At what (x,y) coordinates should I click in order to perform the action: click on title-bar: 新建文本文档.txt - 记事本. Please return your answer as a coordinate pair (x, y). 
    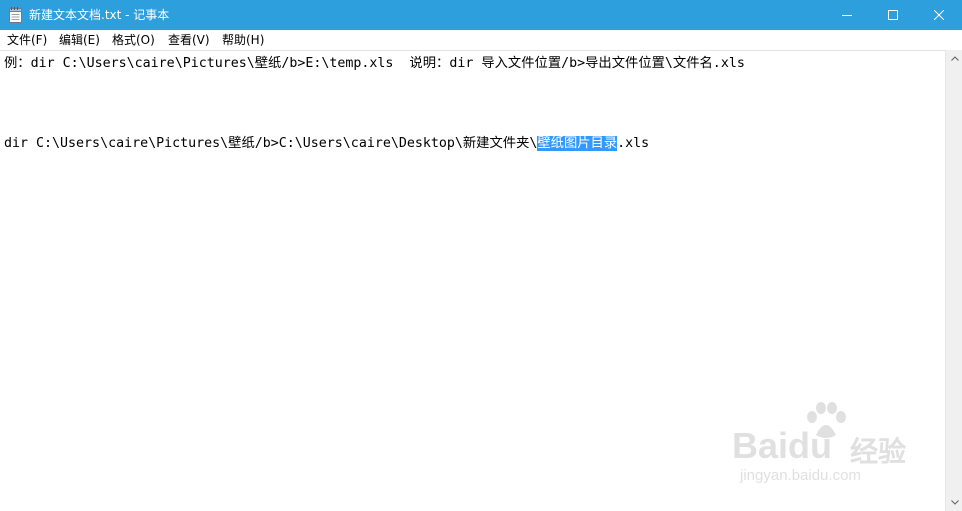
    Looking at the image, I should click on (481, 15).